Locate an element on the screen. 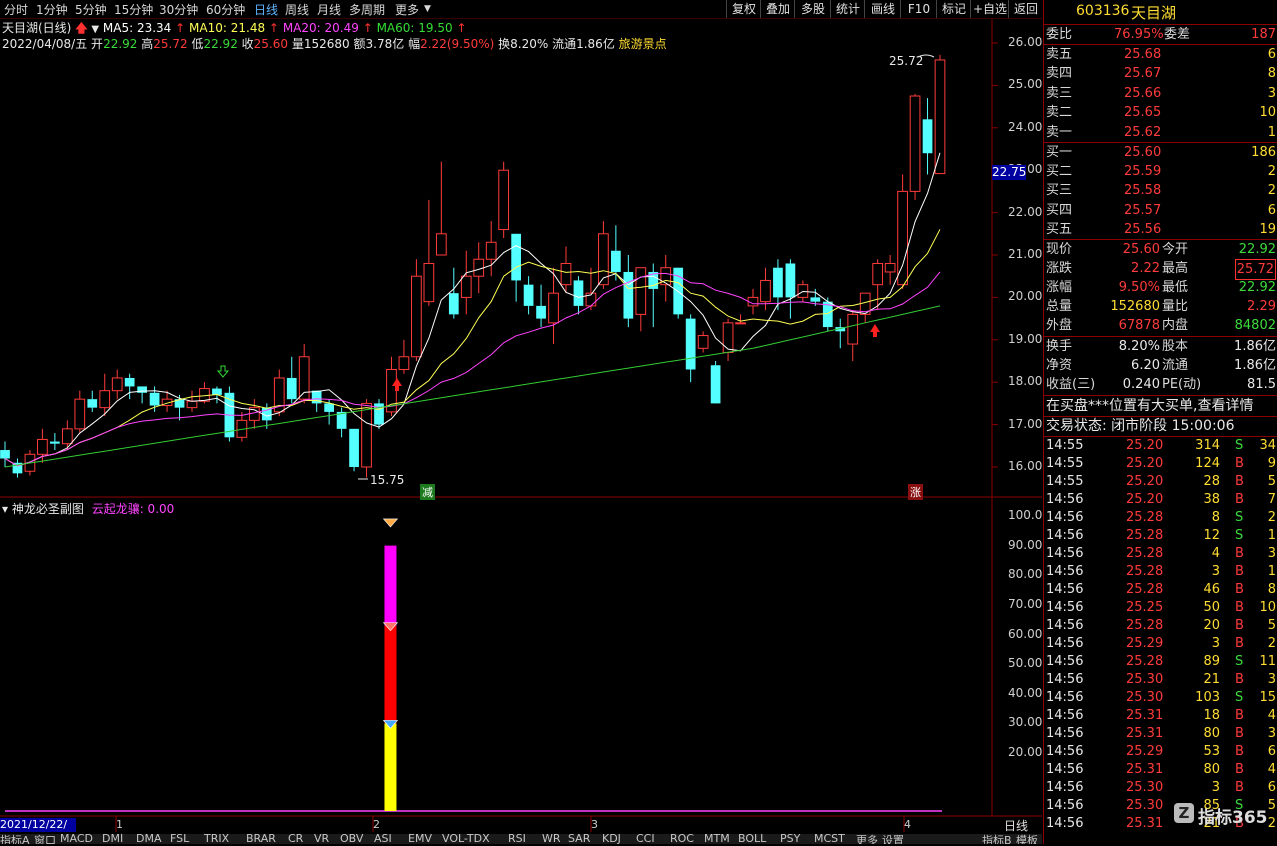  sell-level-row: 卖三 25.66 3 is located at coordinates (1161, 93).